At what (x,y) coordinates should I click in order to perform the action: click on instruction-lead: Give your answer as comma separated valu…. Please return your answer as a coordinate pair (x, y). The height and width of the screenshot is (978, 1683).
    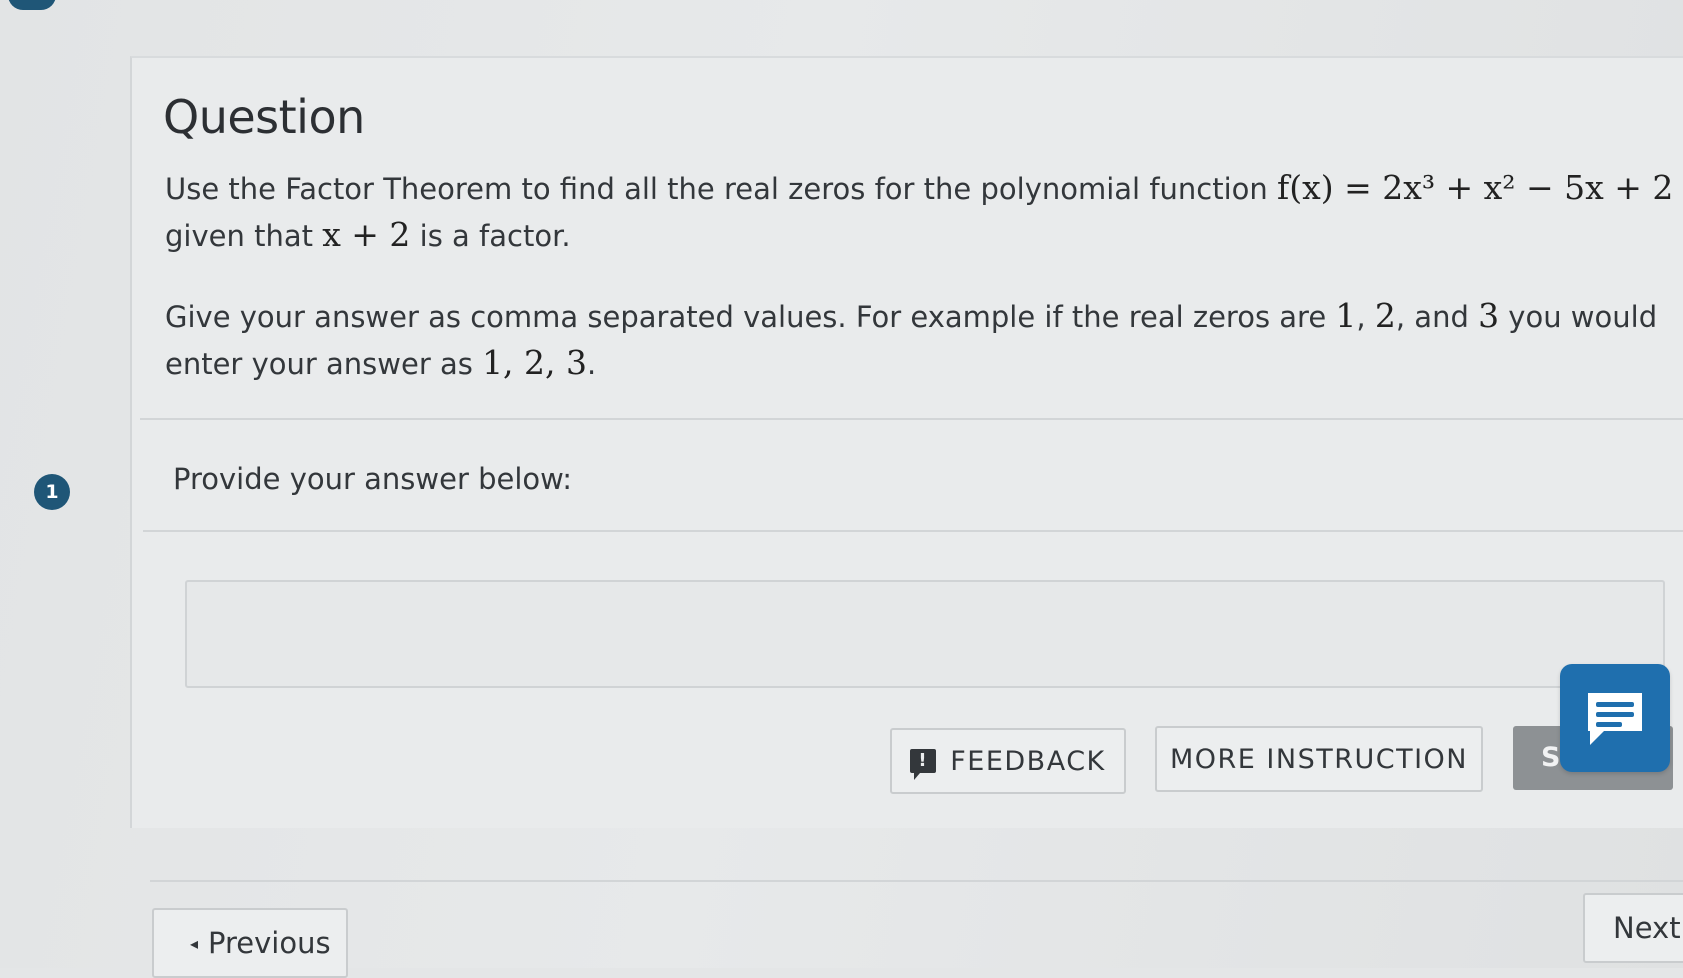
    Looking at the image, I should click on (746, 317).